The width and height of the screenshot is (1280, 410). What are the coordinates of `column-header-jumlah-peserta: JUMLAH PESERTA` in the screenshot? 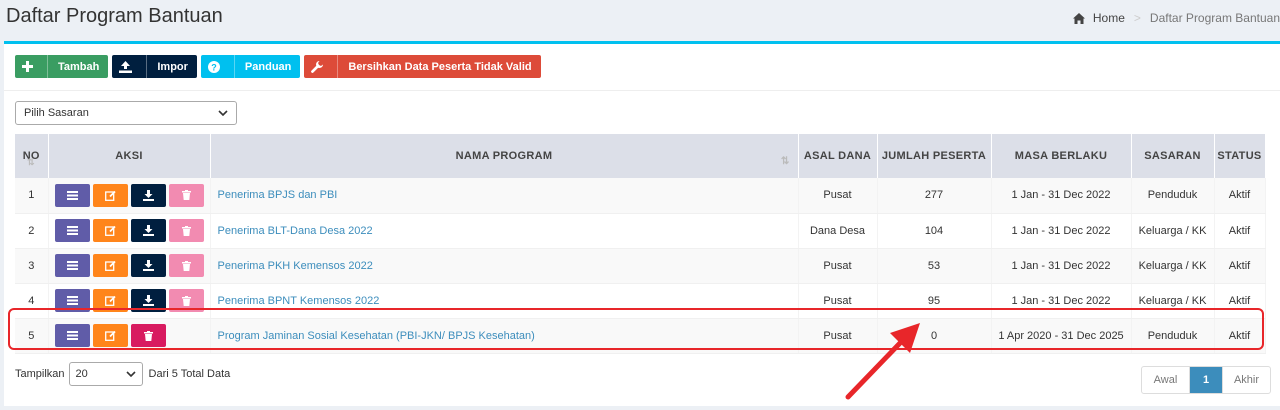 It's located at (934, 156).